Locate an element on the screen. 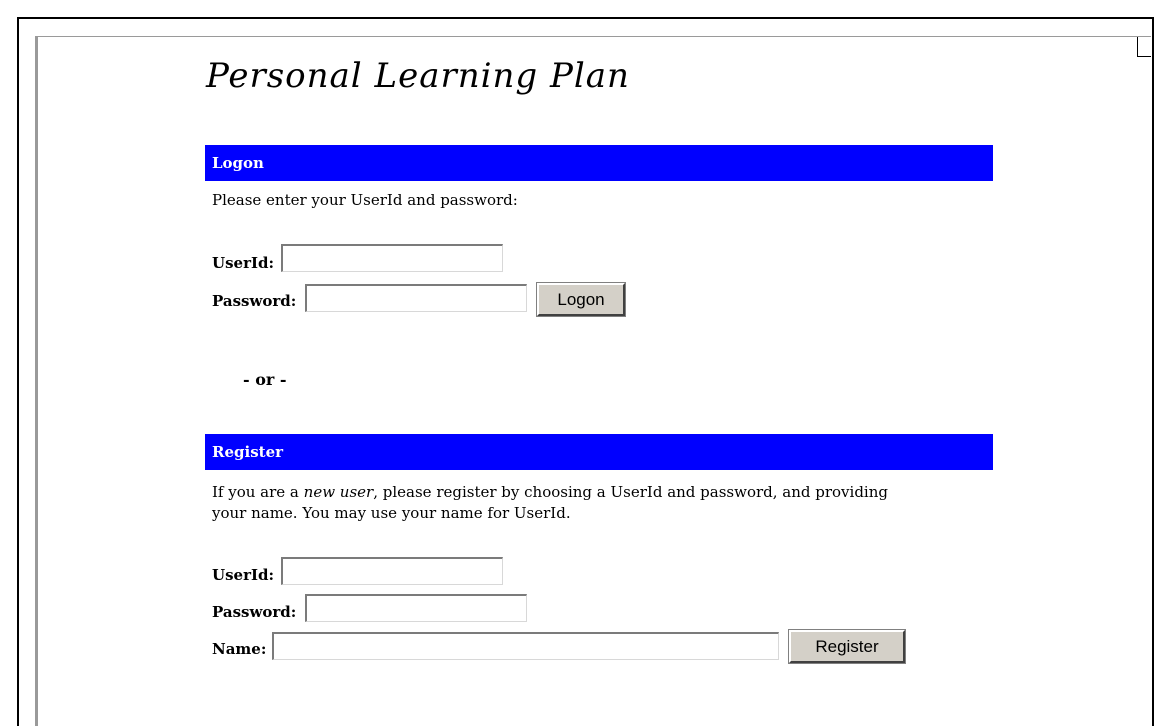  register-section-header: Register is located at coordinates (599, 452).